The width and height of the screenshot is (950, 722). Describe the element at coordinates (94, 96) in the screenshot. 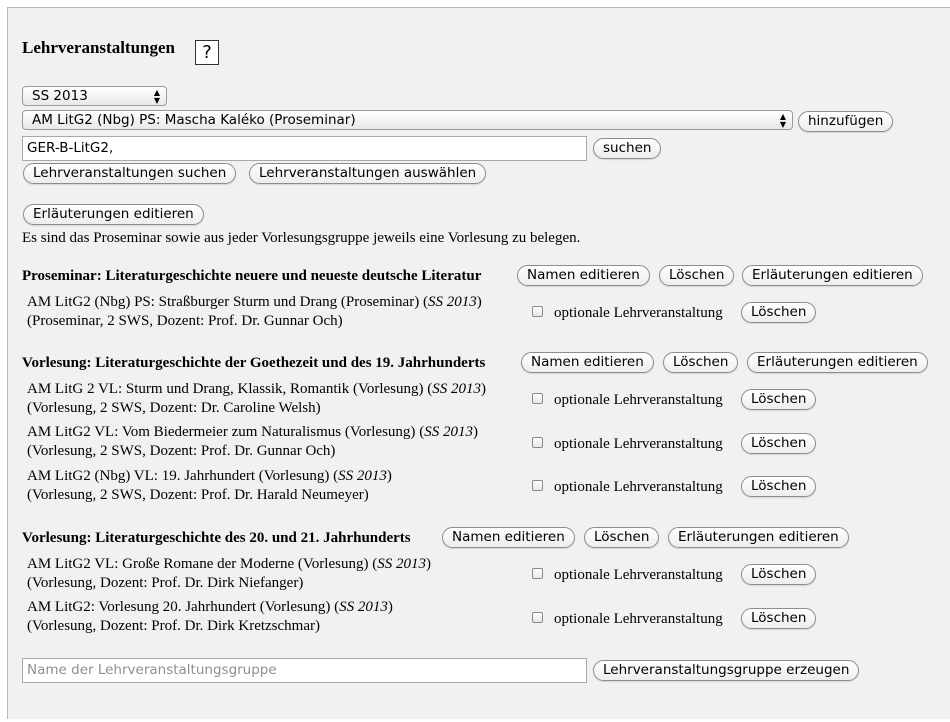

I see `semester-select: SS 2013 ▲ ▼` at that location.